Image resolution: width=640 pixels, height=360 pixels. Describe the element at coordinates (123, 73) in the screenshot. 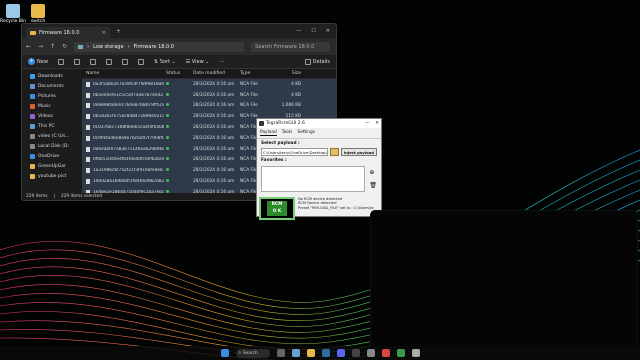

I see `column-name: Name` at that location.